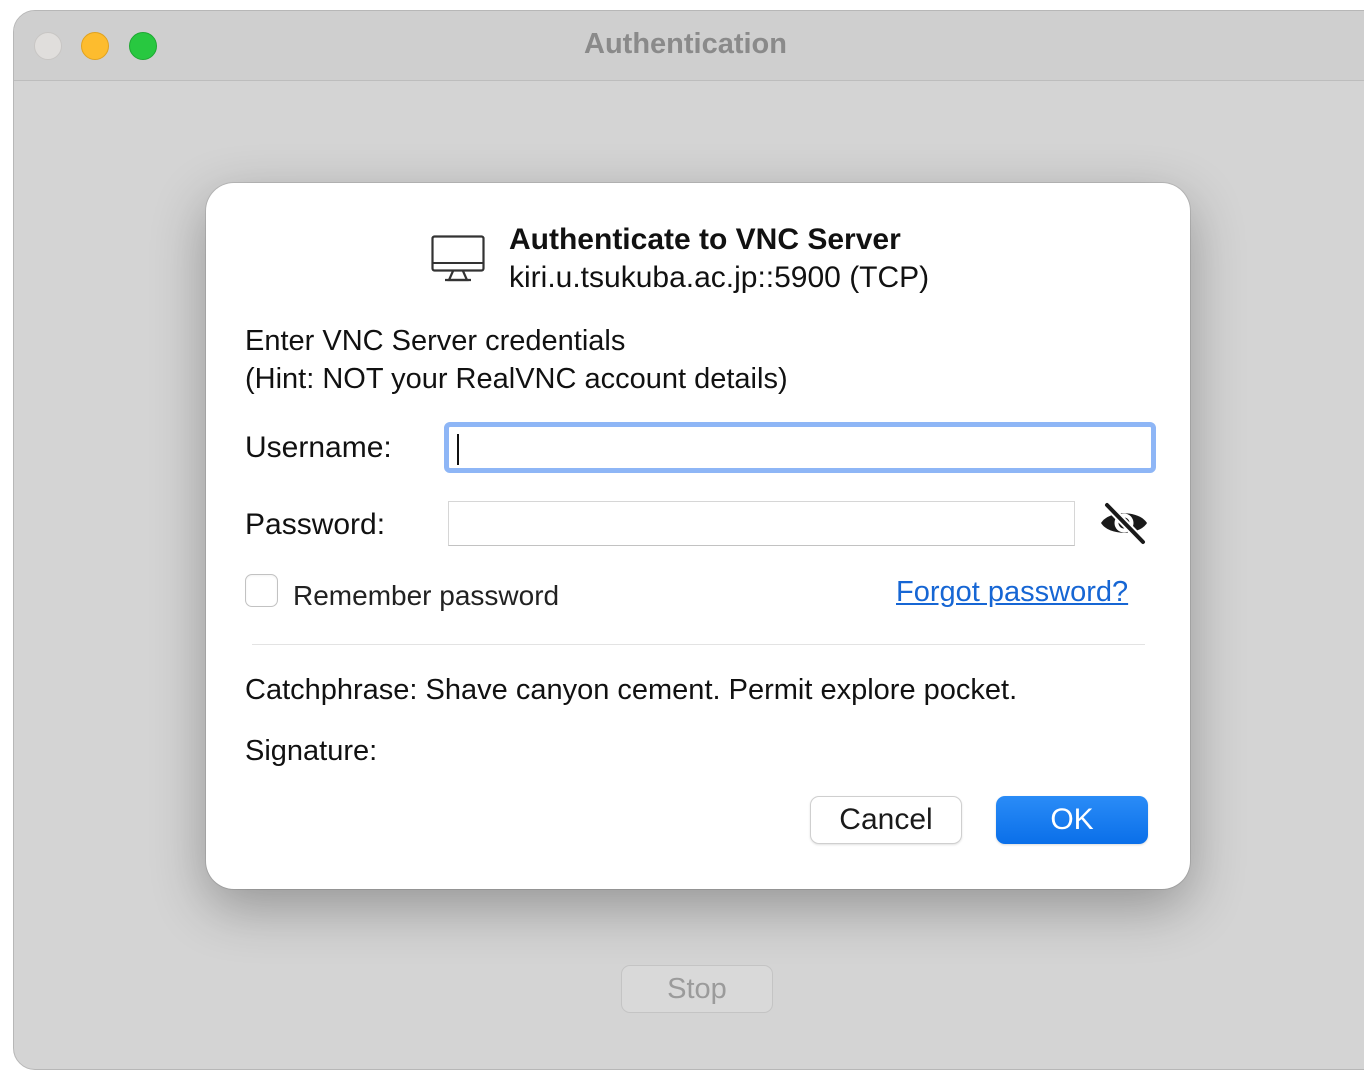  What do you see at coordinates (1124, 523) in the screenshot?
I see `eye-slash-icon` at bounding box center [1124, 523].